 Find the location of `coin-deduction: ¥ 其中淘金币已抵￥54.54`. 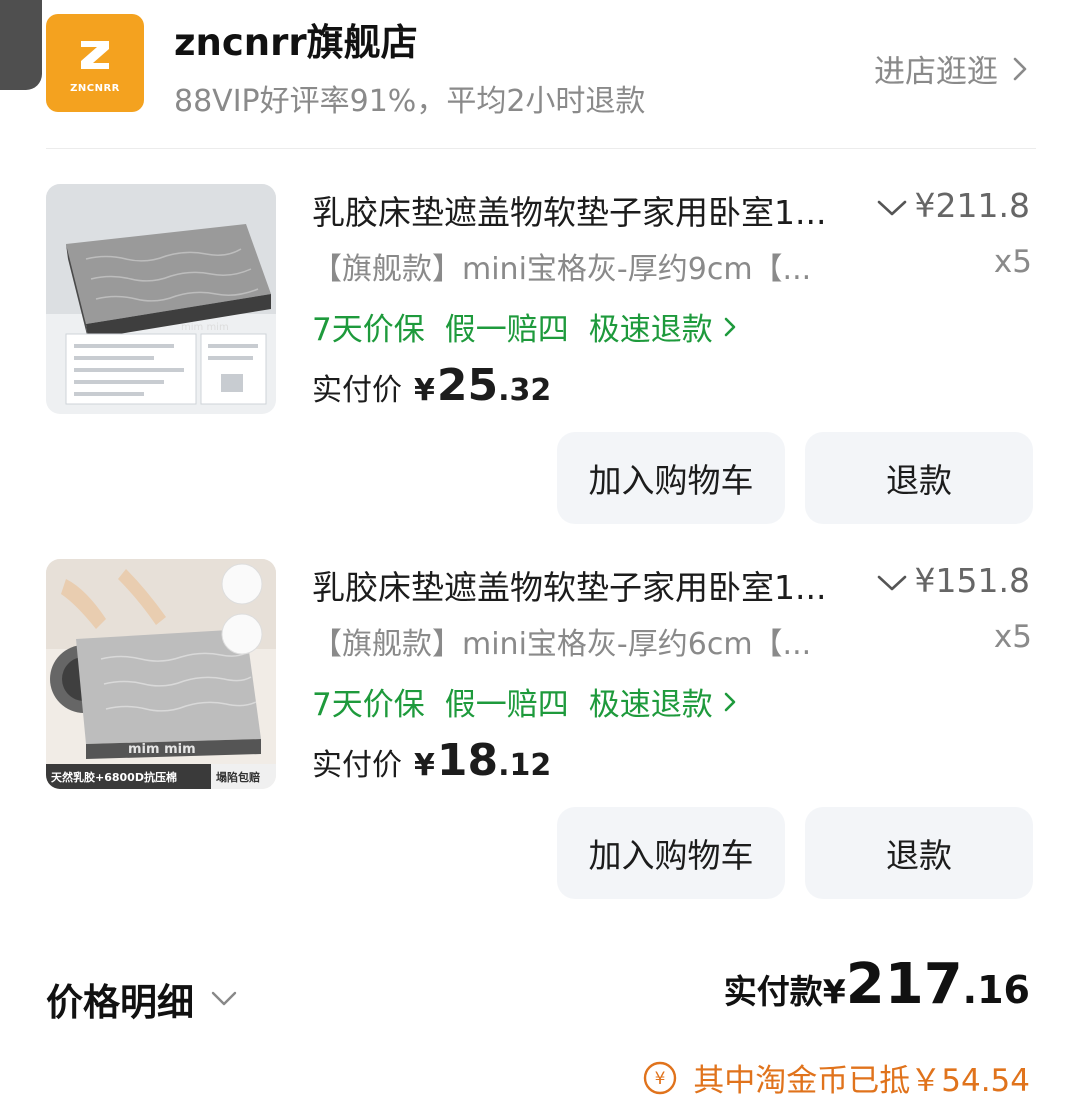

coin-deduction: ¥ 其中淘金币已抵￥54.54 is located at coordinates (836, 1077).